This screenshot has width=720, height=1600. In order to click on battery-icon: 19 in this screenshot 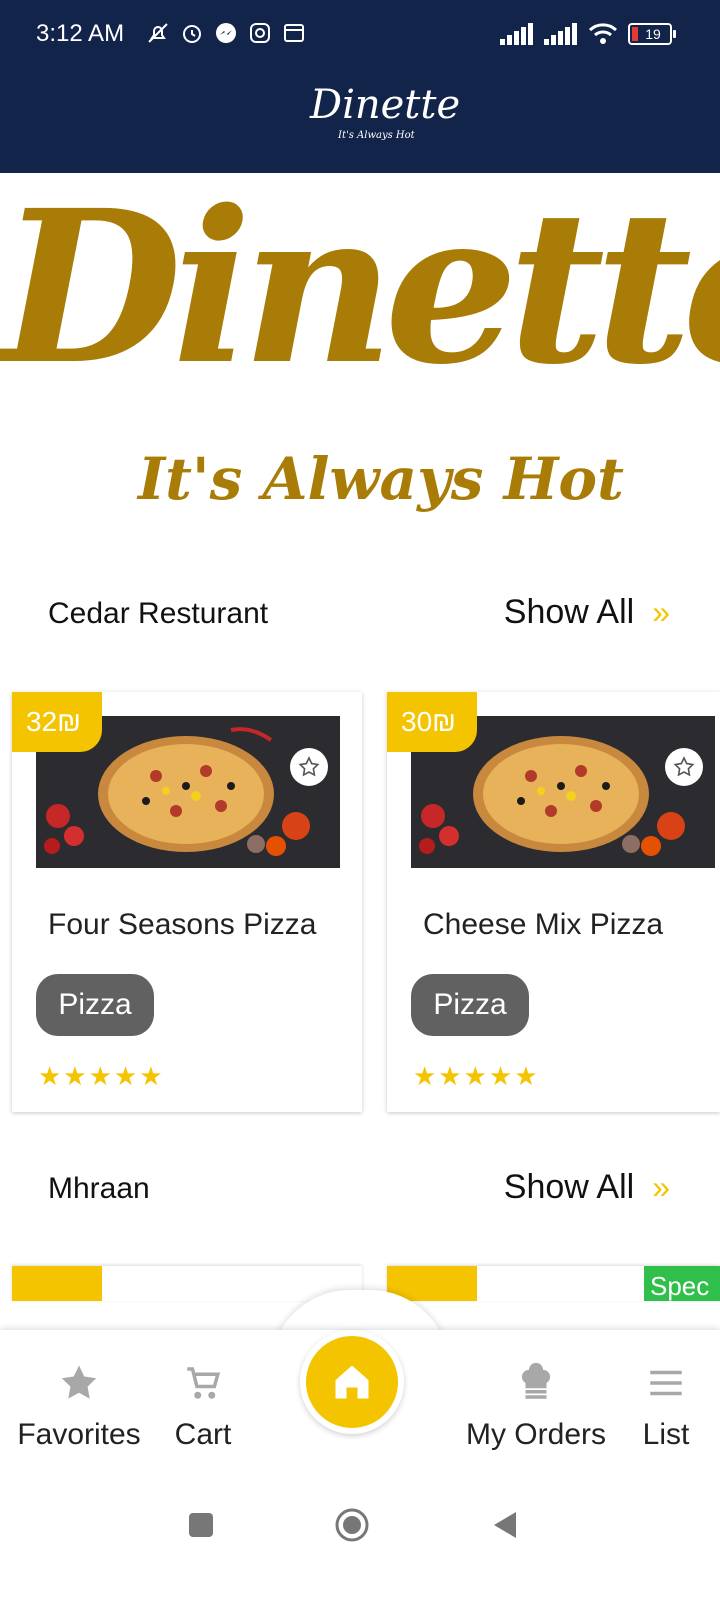, I will do `click(652, 34)`.